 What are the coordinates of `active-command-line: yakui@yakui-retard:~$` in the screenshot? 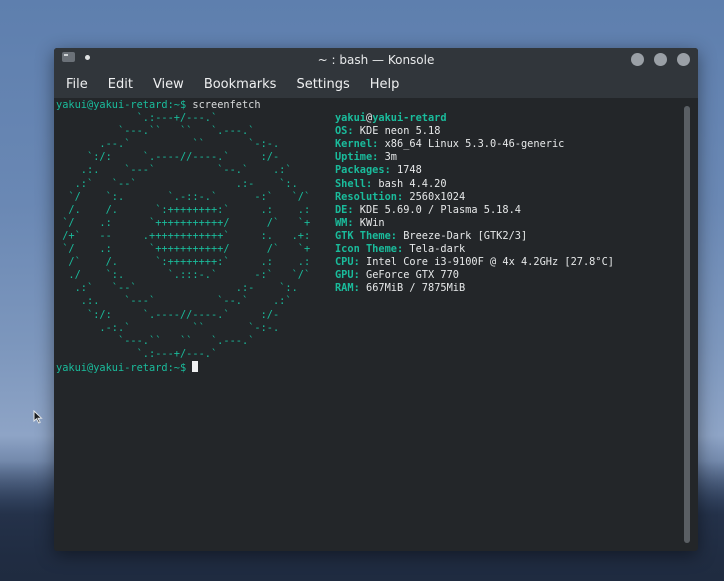 It's located at (368, 367).